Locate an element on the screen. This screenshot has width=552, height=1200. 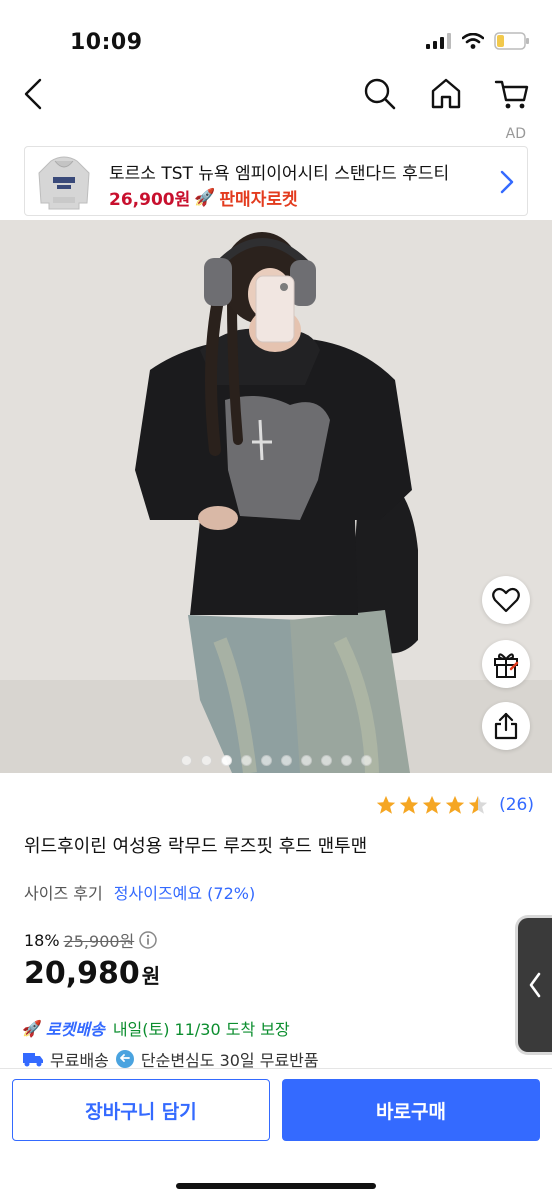
ad-title: 토르소 TST 뉴욕 엠피이어시티 스탠다드 후드티 is located at coordinates (279, 174).